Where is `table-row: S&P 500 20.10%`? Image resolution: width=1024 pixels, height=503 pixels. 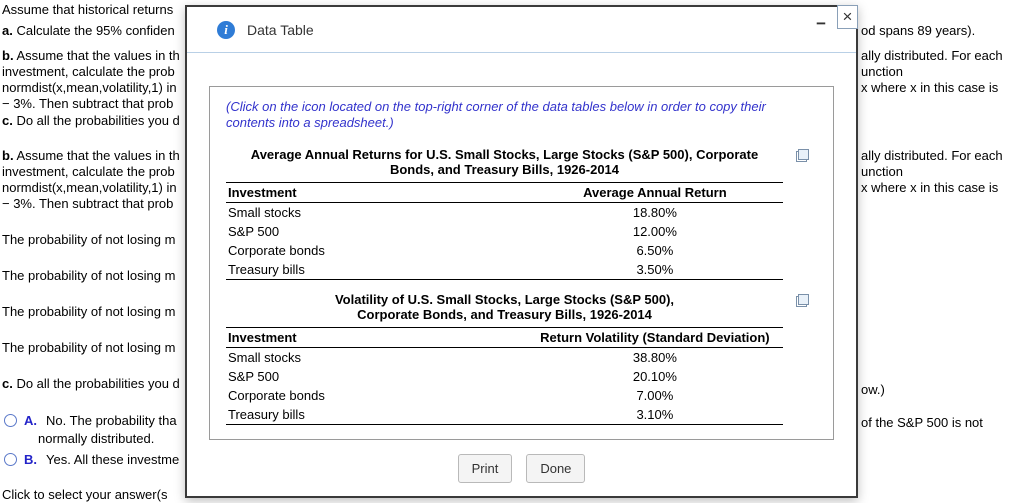 table-row: S&P 500 20.10% is located at coordinates (452, 376).